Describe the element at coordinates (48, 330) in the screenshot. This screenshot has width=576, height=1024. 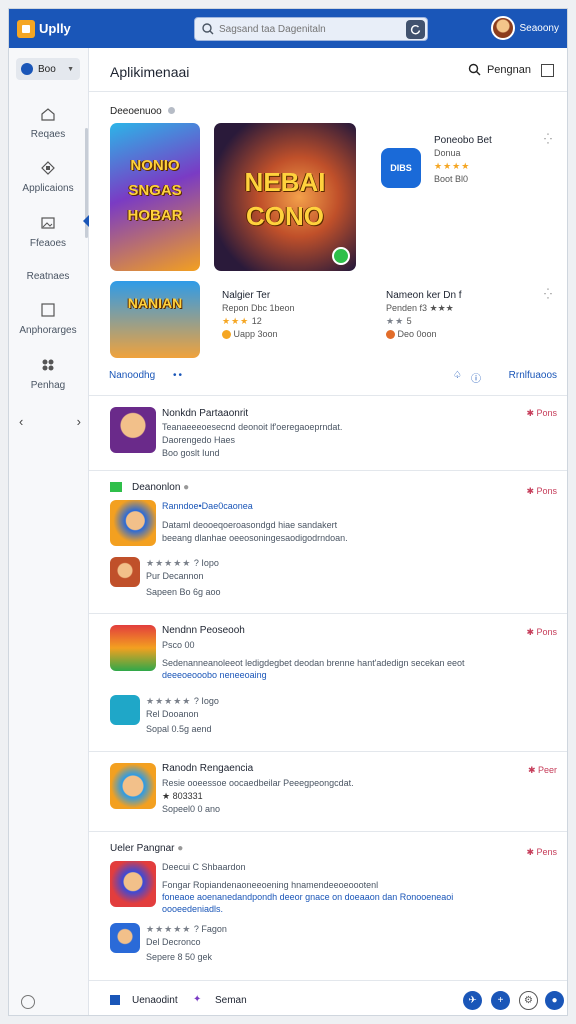
I see `sidebar-item-label: Anphorarges` at that location.